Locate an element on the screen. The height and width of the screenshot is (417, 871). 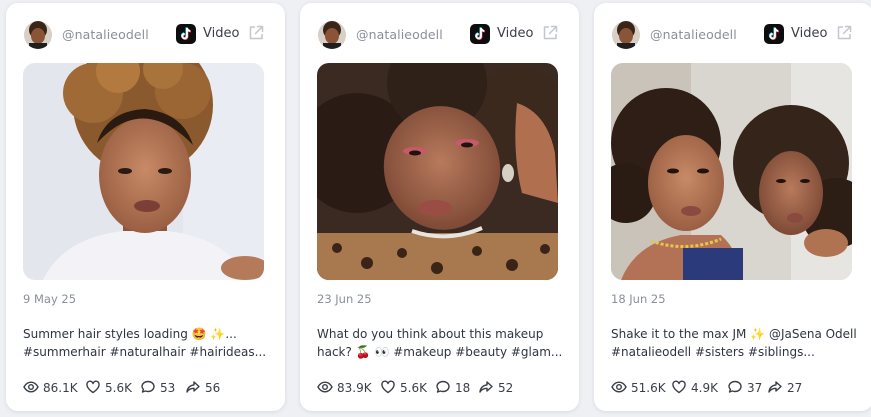
engagement-stats: 86.1K 5.6K 53 56 is located at coordinates (149, 388).